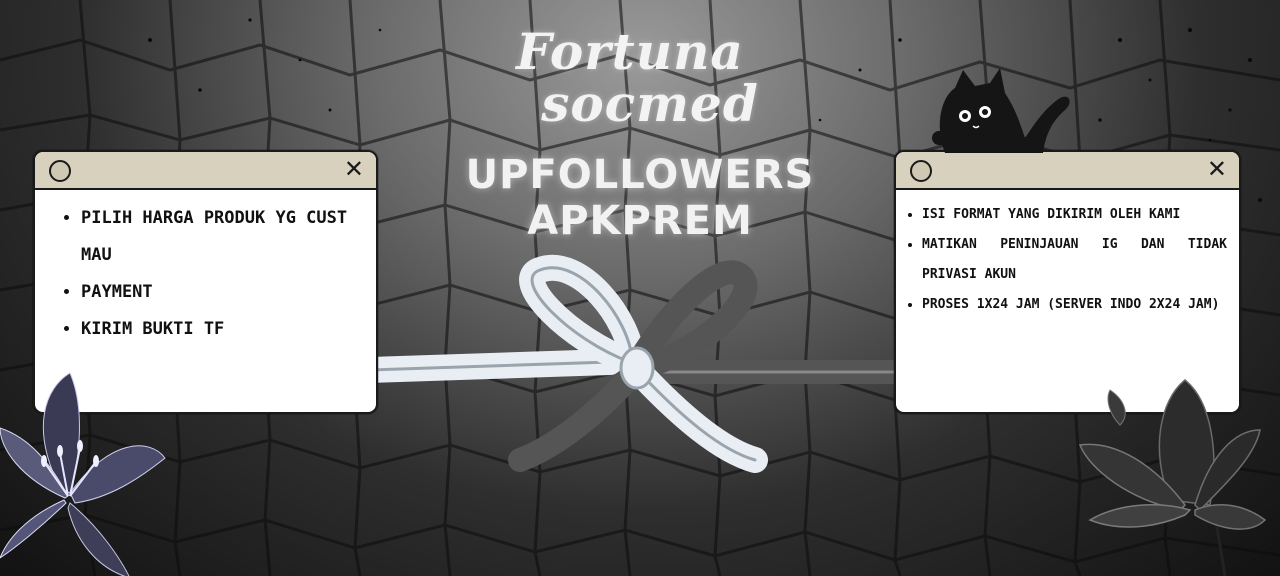  Describe the element at coordinates (630, 51) in the screenshot. I see `brand-line-1: Fortuna` at that location.